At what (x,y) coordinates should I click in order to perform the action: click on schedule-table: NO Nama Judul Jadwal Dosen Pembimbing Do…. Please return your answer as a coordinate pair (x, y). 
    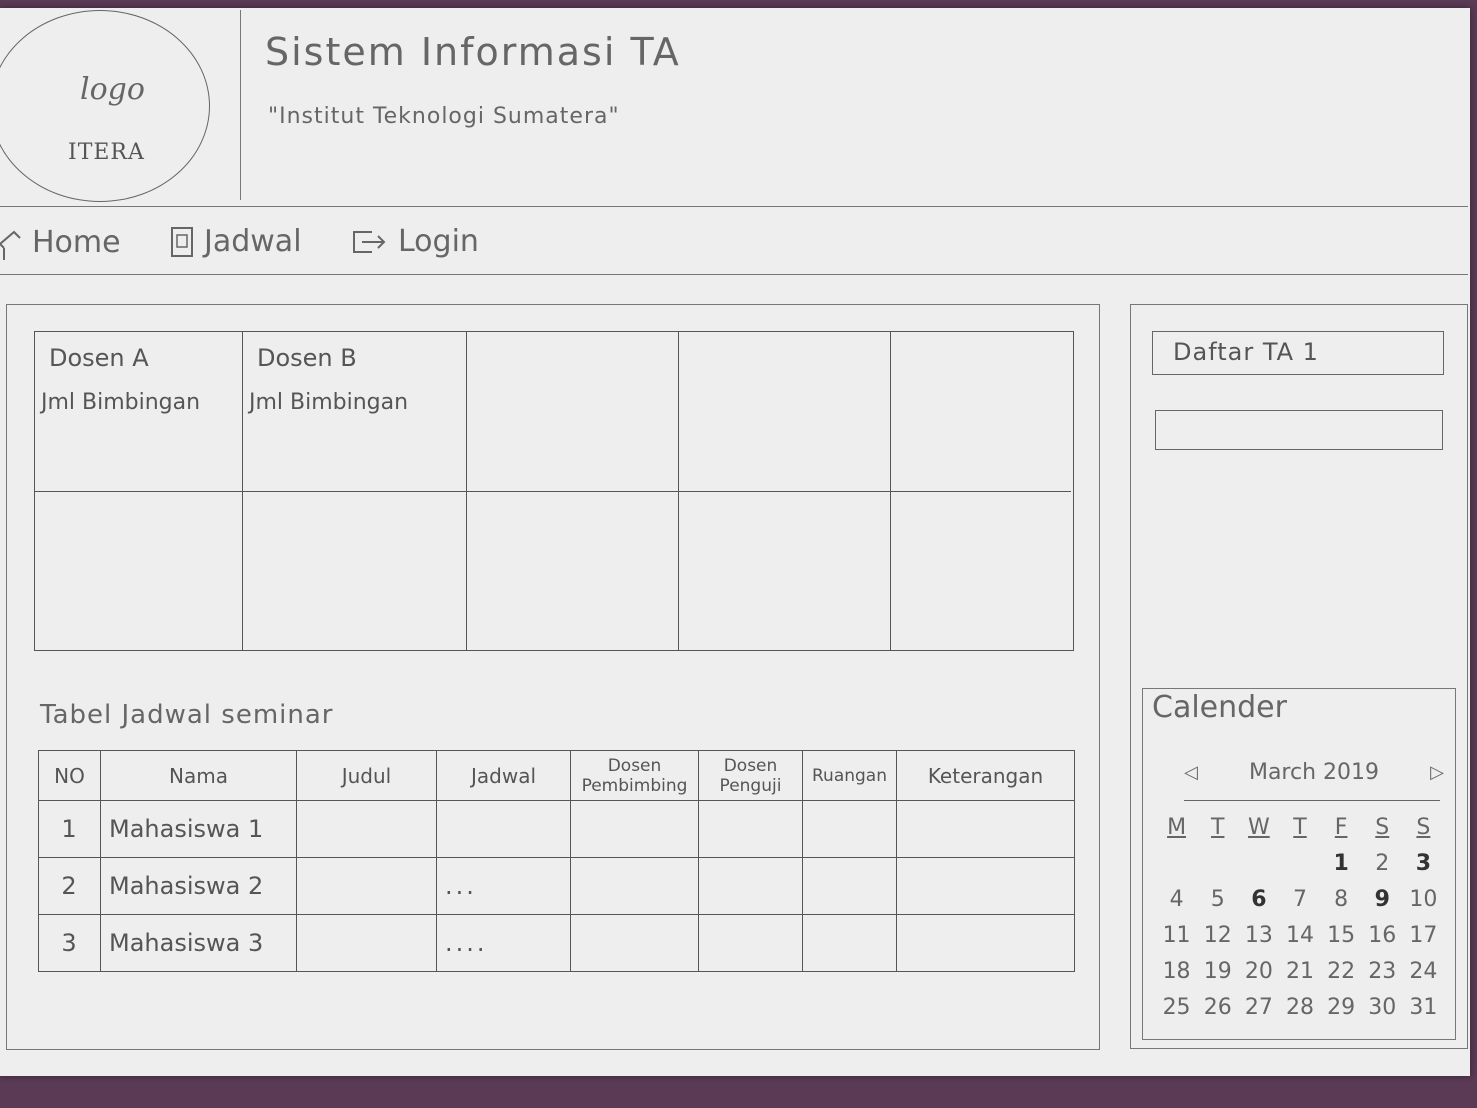
    Looking at the image, I should click on (556, 861).